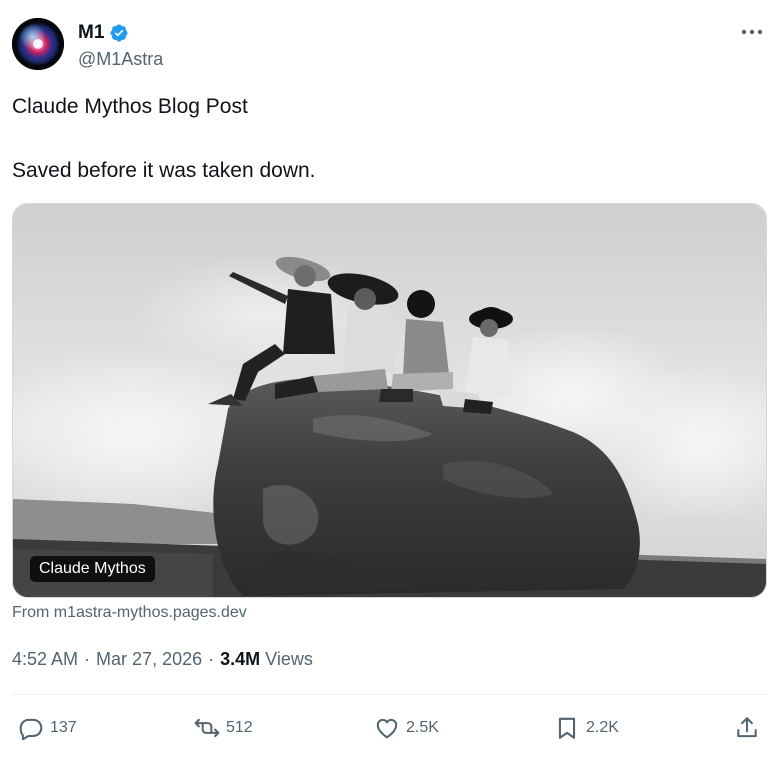 The width and height of the screenshot is (780, 758). I want to click on tweet-date: Mar 27, 2026, so click(149, 659).